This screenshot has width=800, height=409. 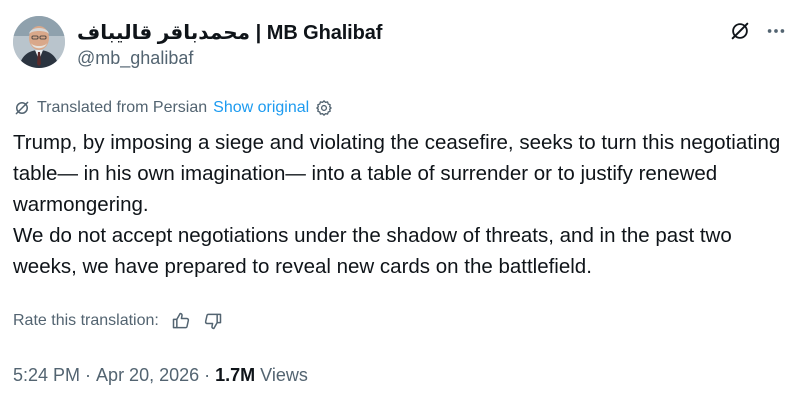 What do you see at coordinates (776, 31) in the screenshot?
I see `more-icon` at bounding box center [776, 31].